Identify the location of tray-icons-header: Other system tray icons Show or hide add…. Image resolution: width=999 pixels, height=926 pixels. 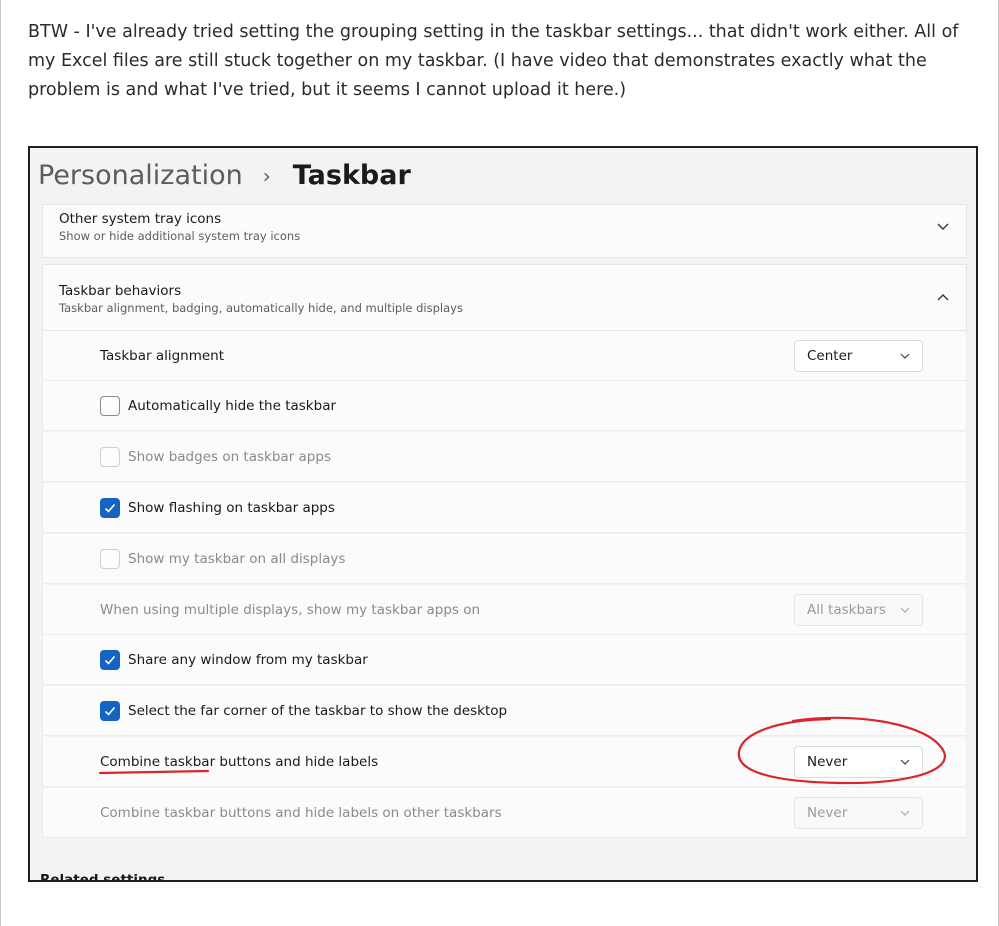
(179, 227).